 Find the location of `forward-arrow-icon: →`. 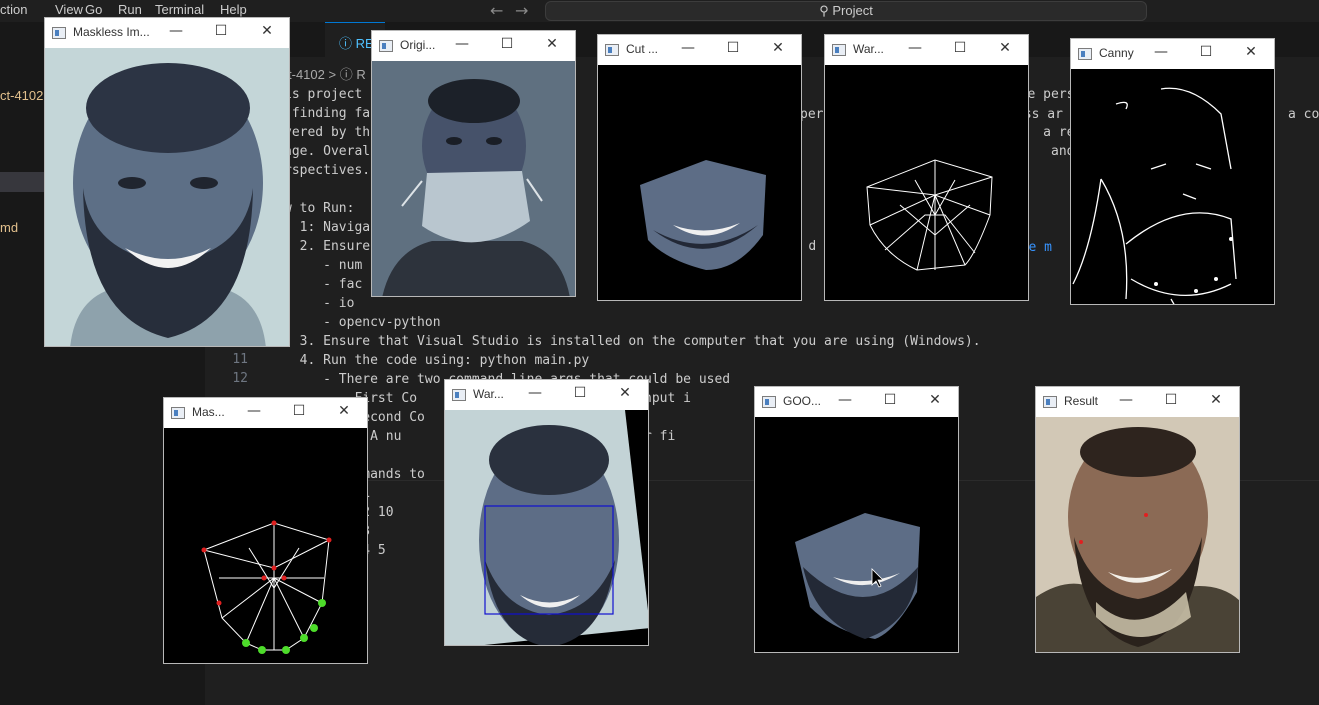

forward-arrow-icon: → is located at coordinates (521, 10).